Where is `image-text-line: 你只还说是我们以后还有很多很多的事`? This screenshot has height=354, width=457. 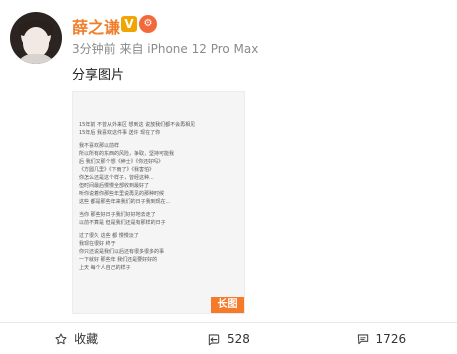
image-text-line: 你只还说是我们以后还有很多很多的事 is located at coordinates (122, 252).